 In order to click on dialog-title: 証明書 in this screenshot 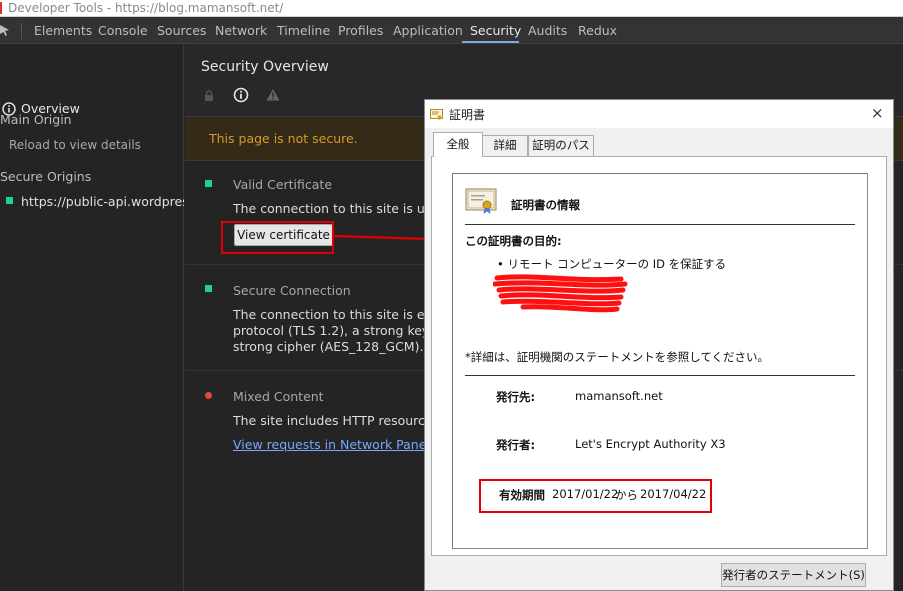, I will do `click(467, 115)`.